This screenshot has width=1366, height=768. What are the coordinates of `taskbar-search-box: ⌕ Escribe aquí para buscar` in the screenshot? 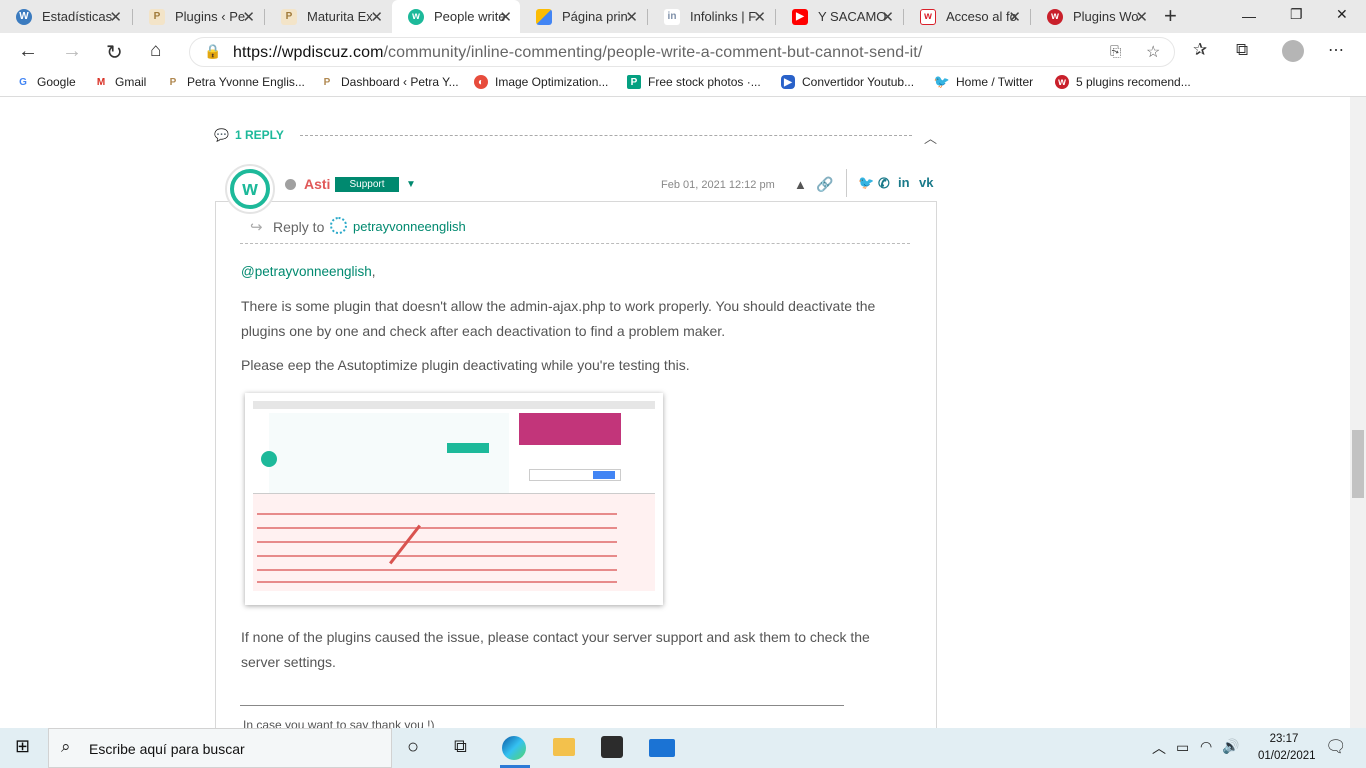 It's located at (220, 748).